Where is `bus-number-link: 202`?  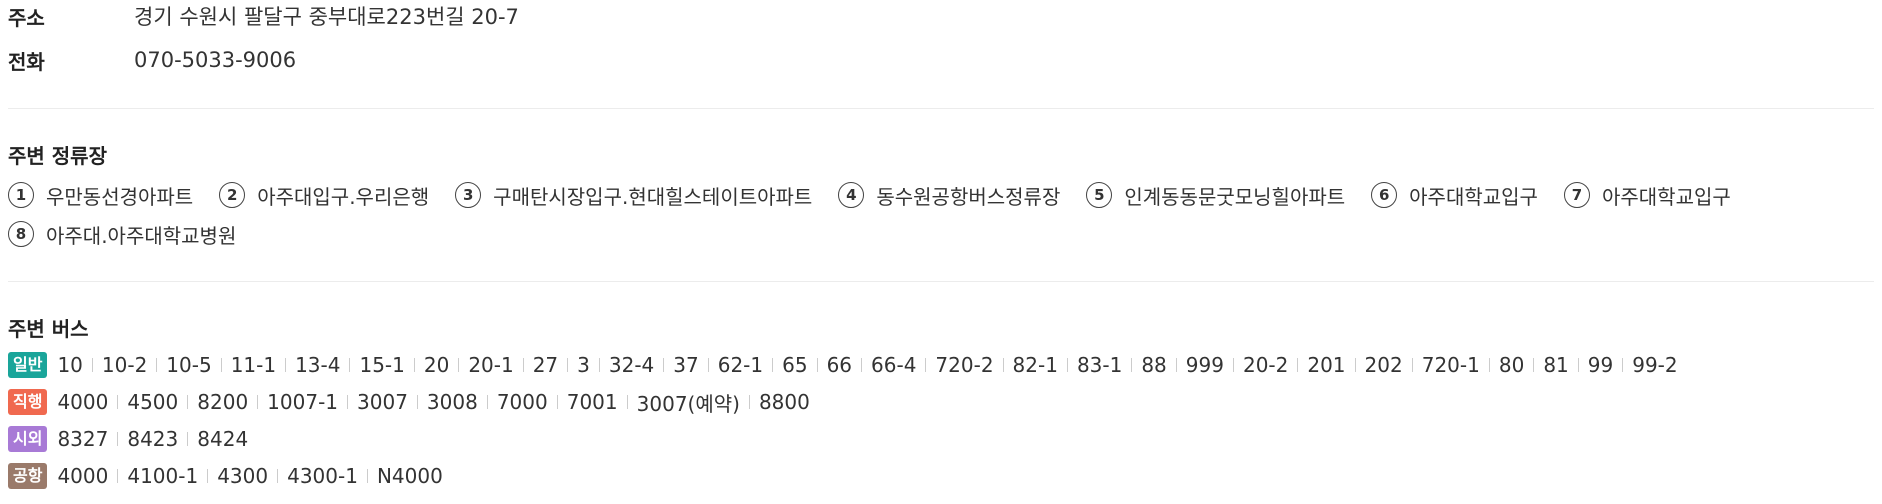 bus-number-link: 202 is located at coordinates (1384, 365).